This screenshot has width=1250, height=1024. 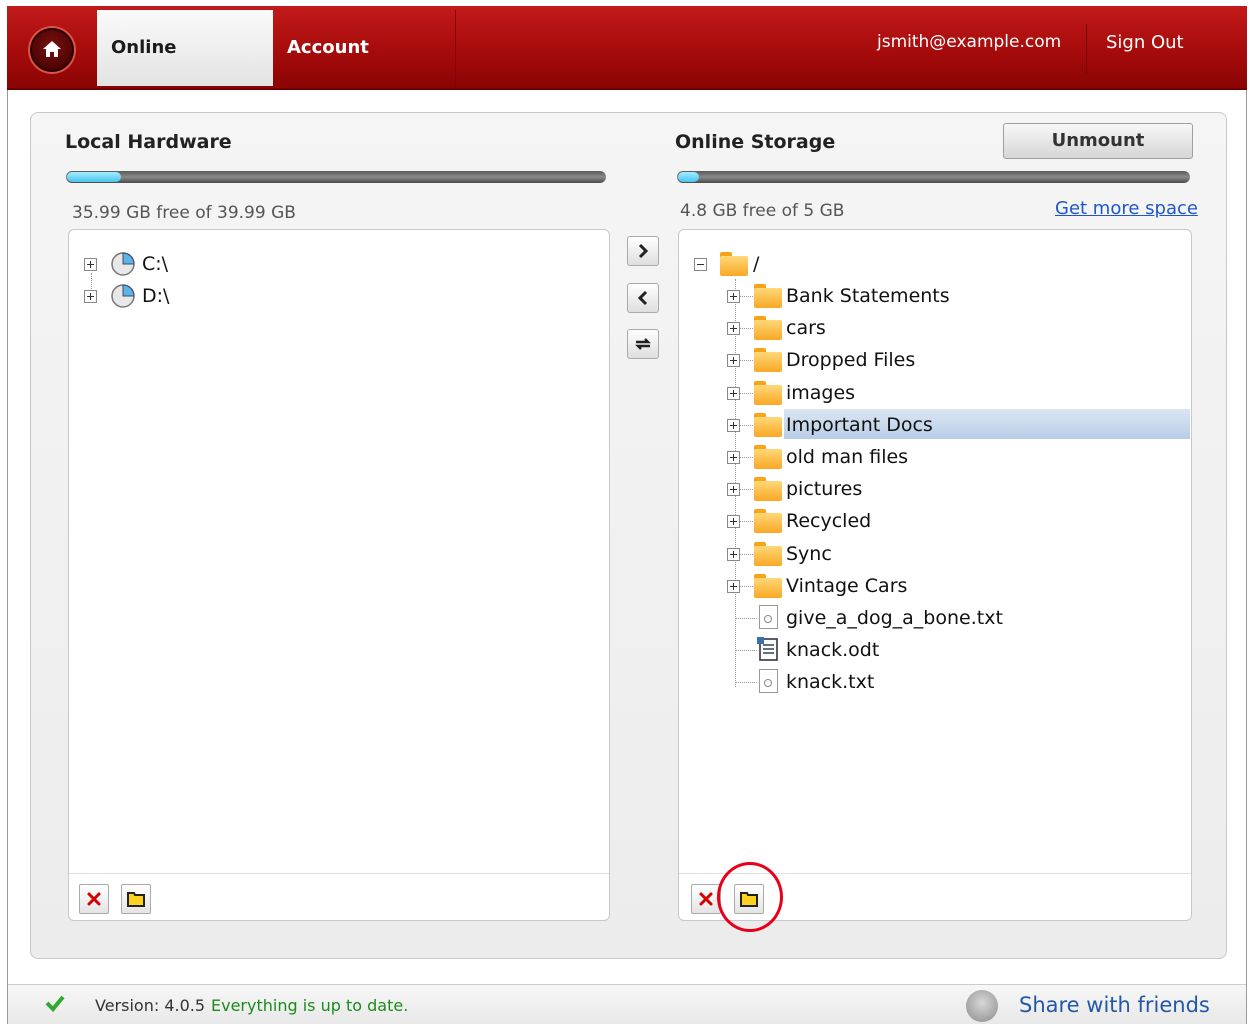 I want to click on local-delete-button, so click(x=94, y=899).